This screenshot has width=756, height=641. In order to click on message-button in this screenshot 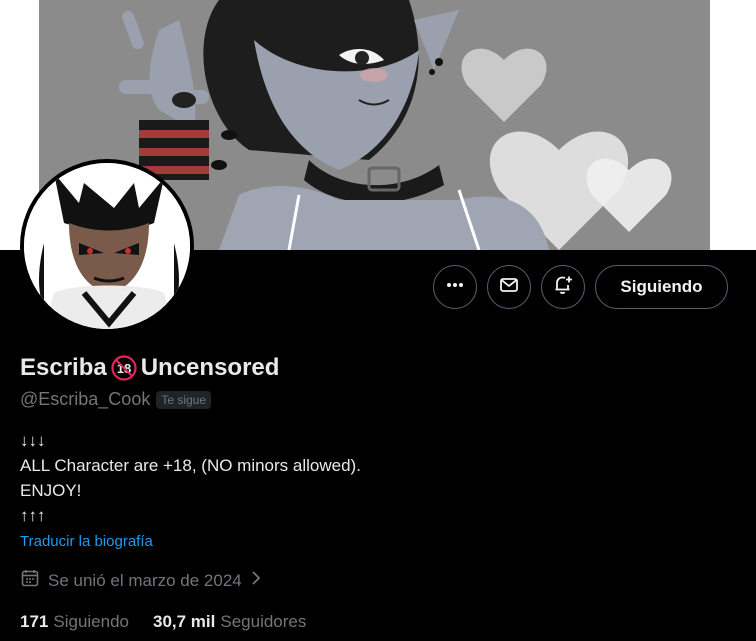, I will do `click(509, 287)`.